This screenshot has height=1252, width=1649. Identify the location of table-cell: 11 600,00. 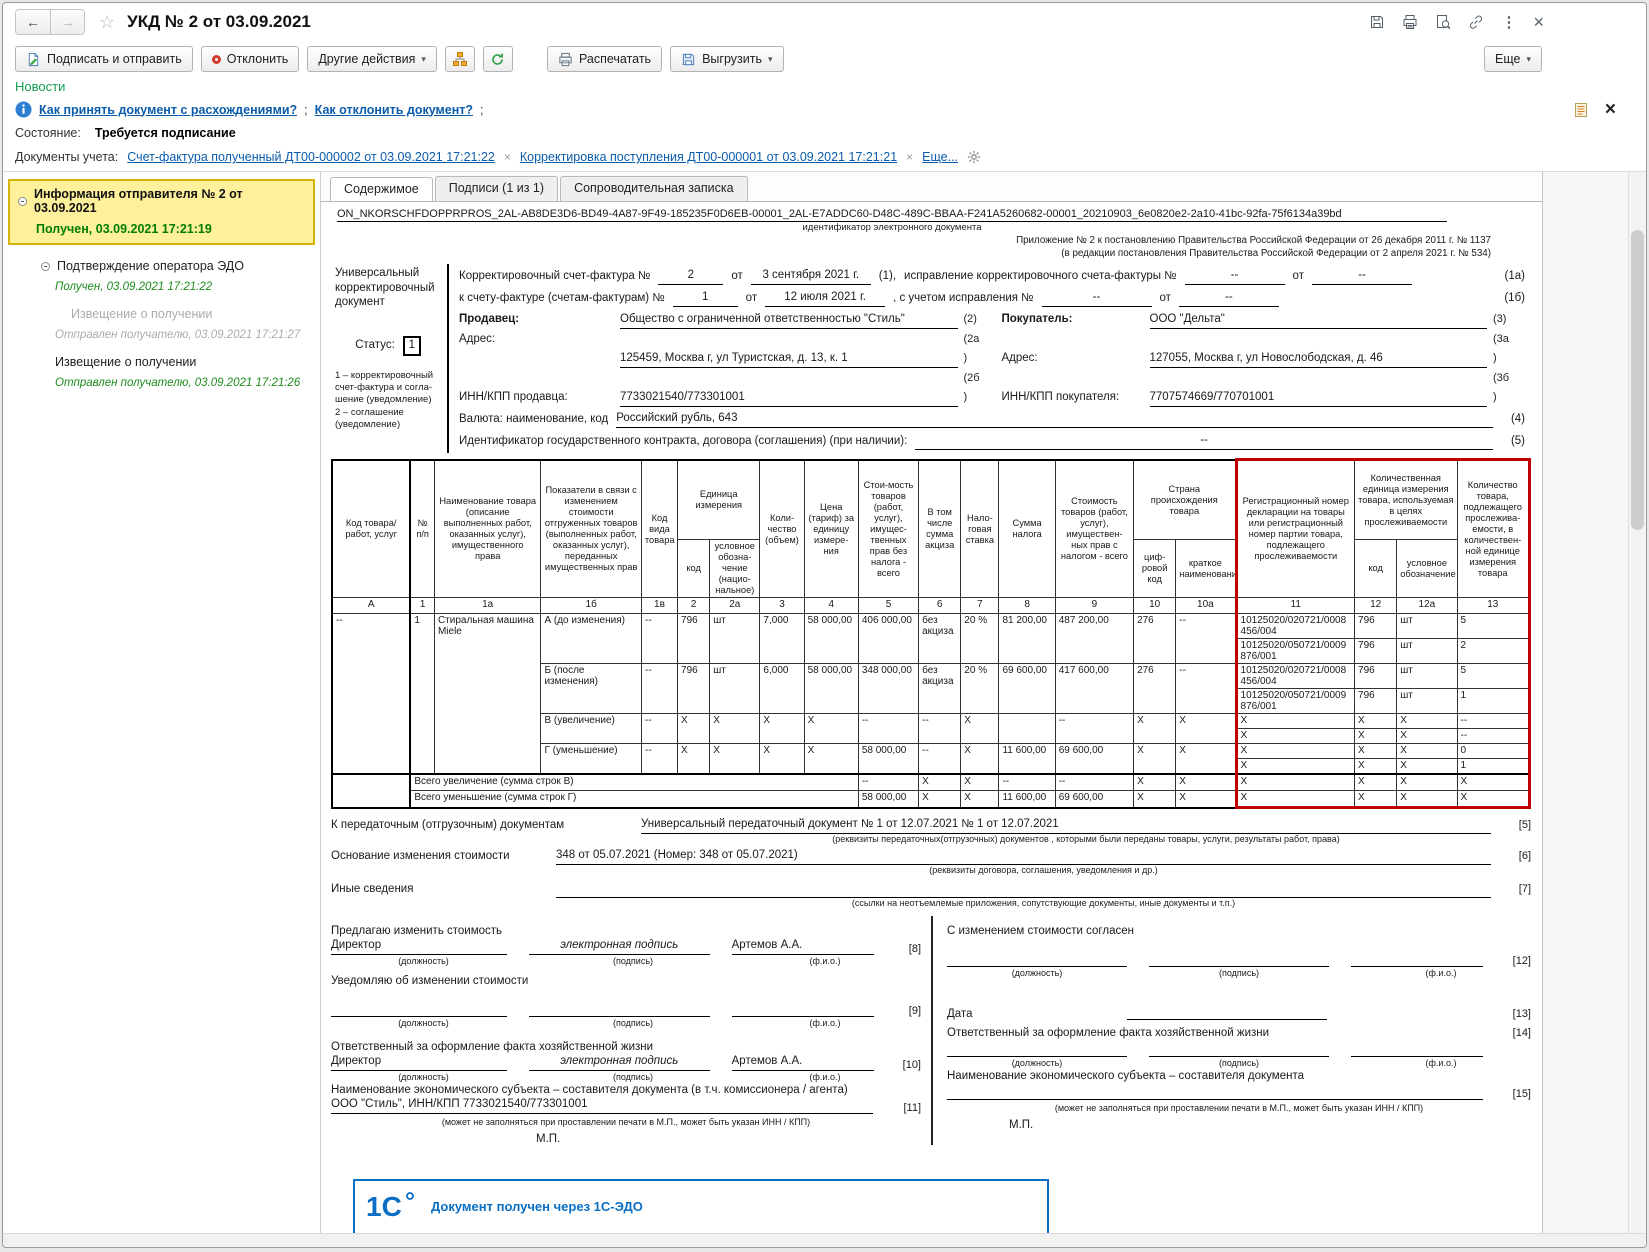
(1027, 759).